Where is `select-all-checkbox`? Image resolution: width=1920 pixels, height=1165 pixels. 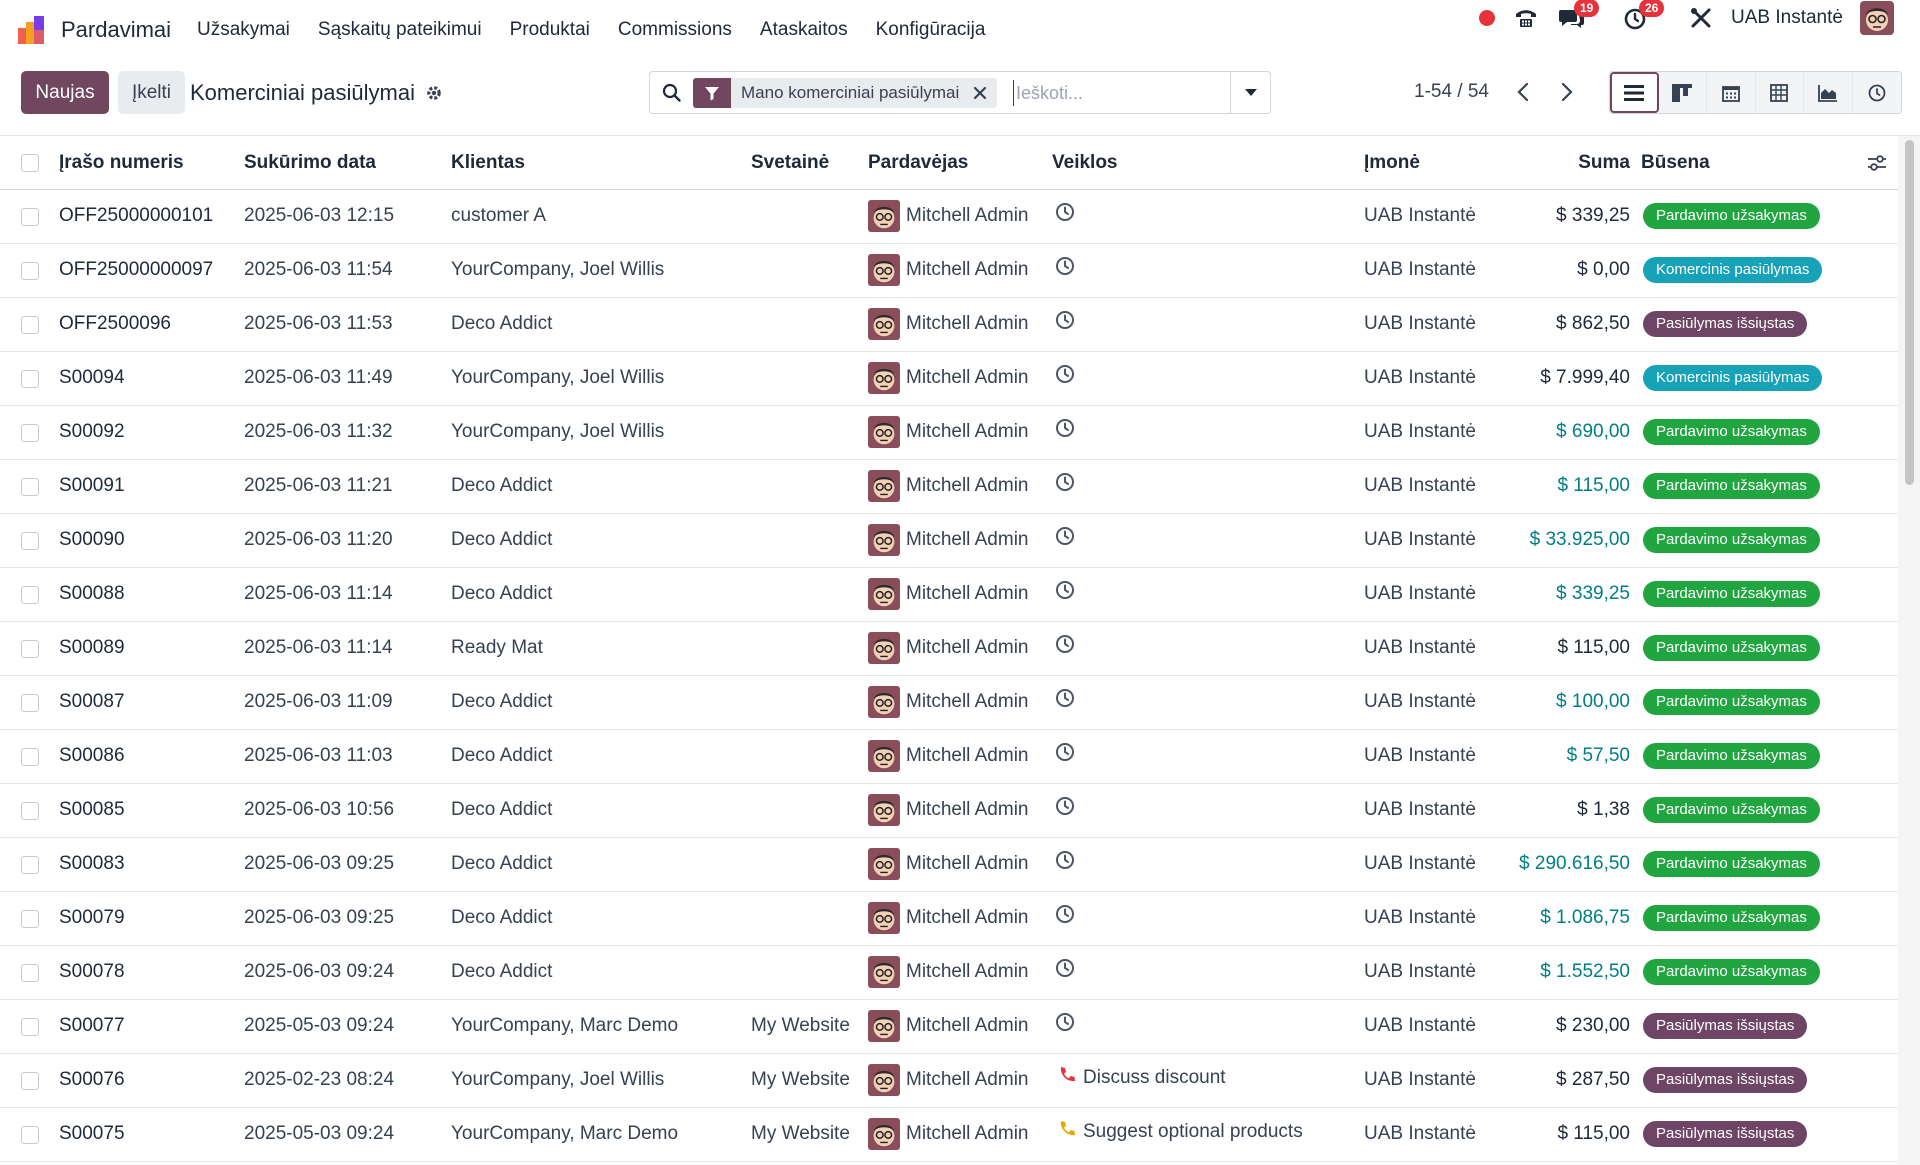 select-all-checkbox is located at coordinates (30, 163).